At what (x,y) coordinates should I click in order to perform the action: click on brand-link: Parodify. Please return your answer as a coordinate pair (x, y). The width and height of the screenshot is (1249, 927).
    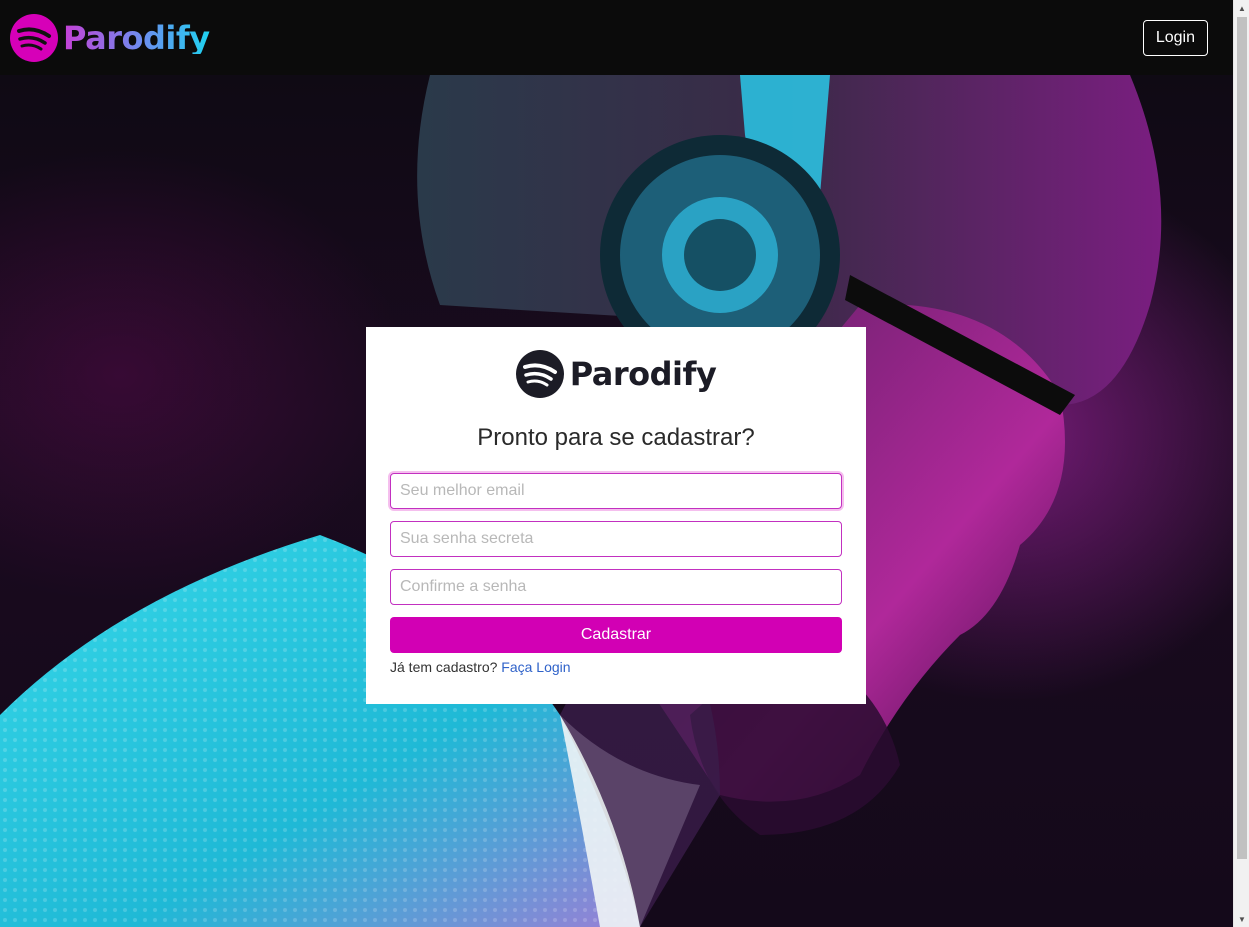
    Looking at the image, I should click on (110, 37).